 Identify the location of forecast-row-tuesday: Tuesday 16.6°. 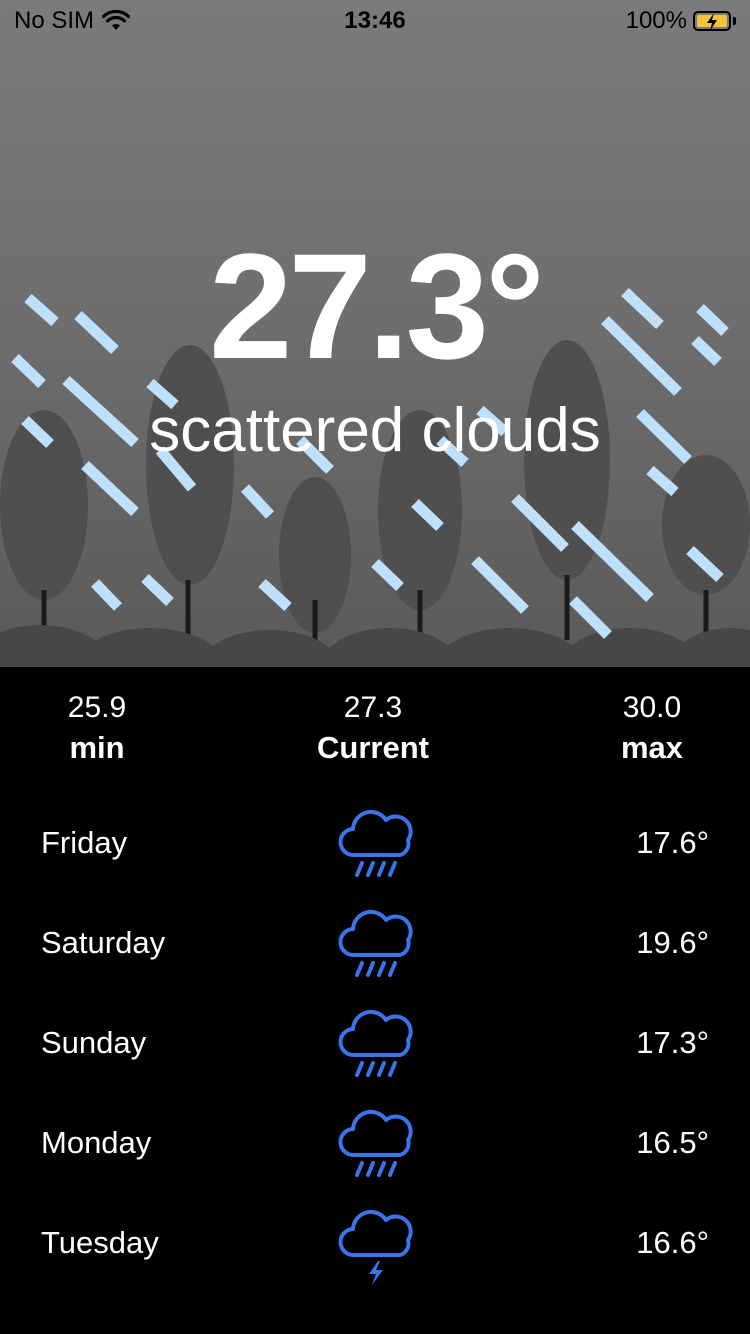
(375, 1245).